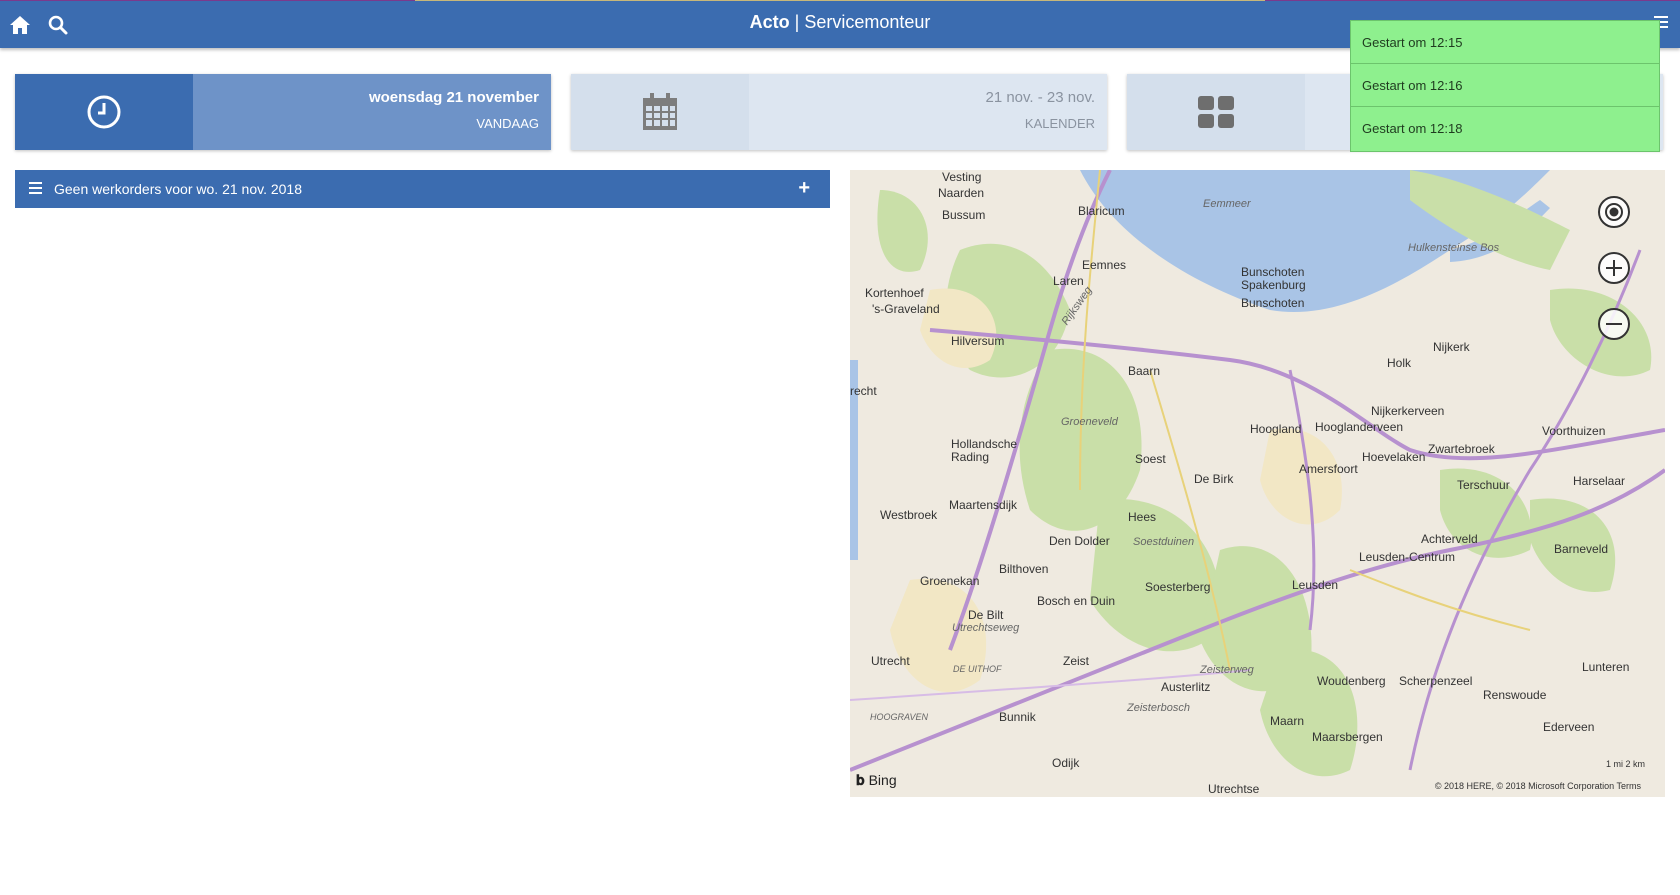 The height and width of the screenshot is (895, 1680). Describe the element at coordinates (894, 293) in the screenshot. I see `map-label: Kortenhoef` at that location.